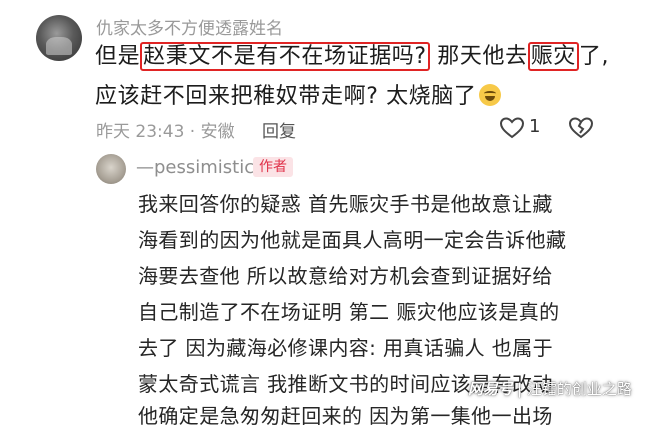 This screenshot has width=660, height=434. What do you see at coordinates (279, 129) in the screenshot?
I see `reply-button: 回复` at bounding box center [279, 129].